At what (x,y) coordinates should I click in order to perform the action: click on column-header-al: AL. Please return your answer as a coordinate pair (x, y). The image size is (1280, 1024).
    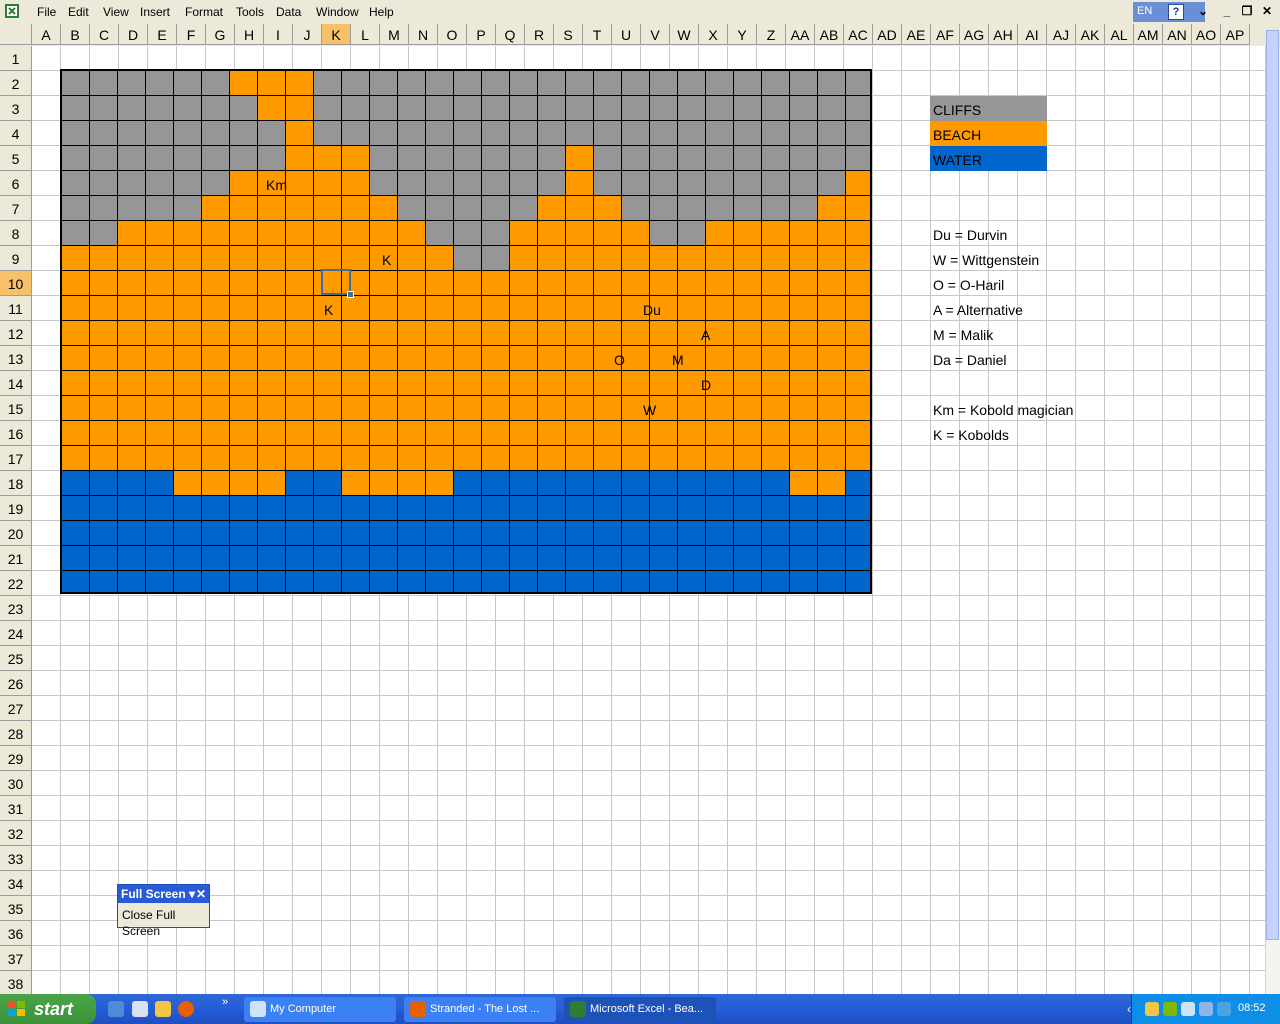
    Looking at the image, I should click on (1119, 34).